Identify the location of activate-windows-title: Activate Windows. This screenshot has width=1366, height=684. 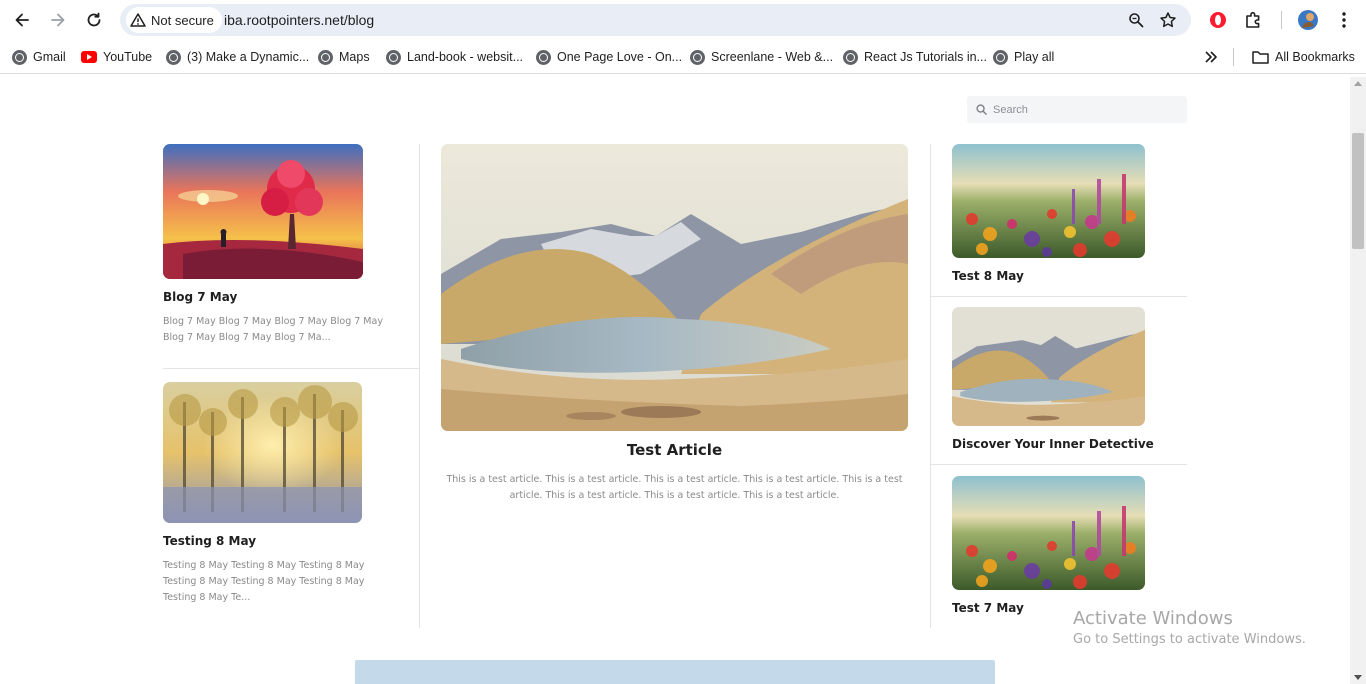
(1153, 618).